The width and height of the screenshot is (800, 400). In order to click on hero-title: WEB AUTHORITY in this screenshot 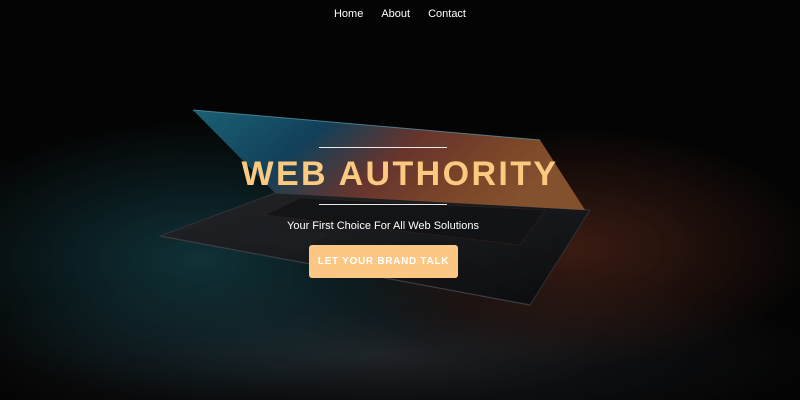, I will do `click(400, 174)`.